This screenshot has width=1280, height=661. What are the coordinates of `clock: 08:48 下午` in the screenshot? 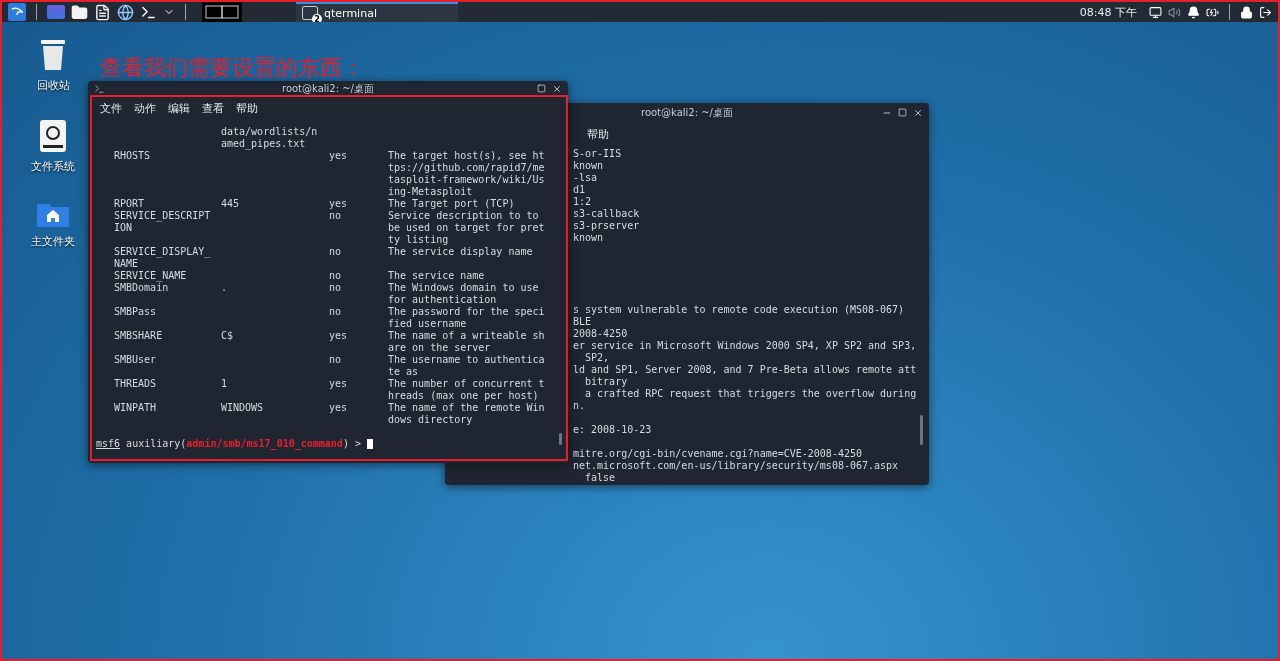 It's located at (1108, 12).